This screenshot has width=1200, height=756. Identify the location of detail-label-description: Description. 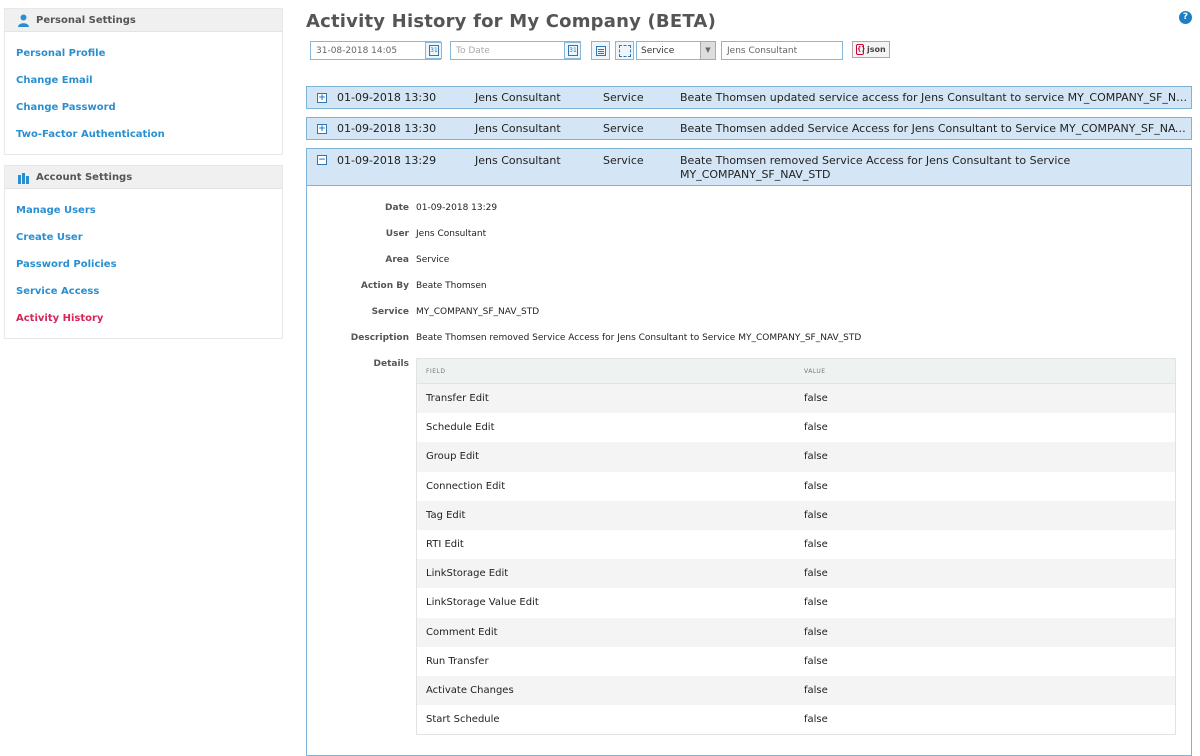
(379, 338).